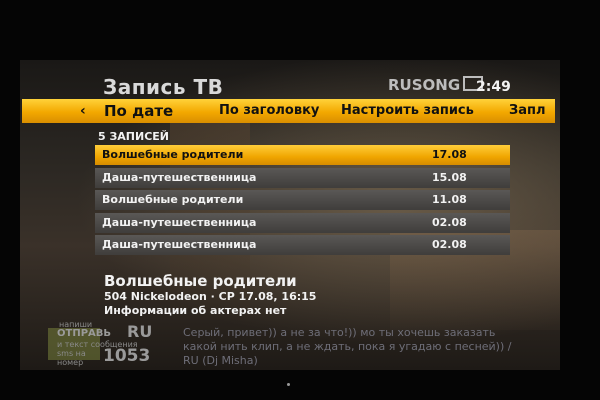 The image size is (600, 400). Describe the element at coordinates (424, 85) in the screenshot. I see `logo-text: RUSONG` at that location.